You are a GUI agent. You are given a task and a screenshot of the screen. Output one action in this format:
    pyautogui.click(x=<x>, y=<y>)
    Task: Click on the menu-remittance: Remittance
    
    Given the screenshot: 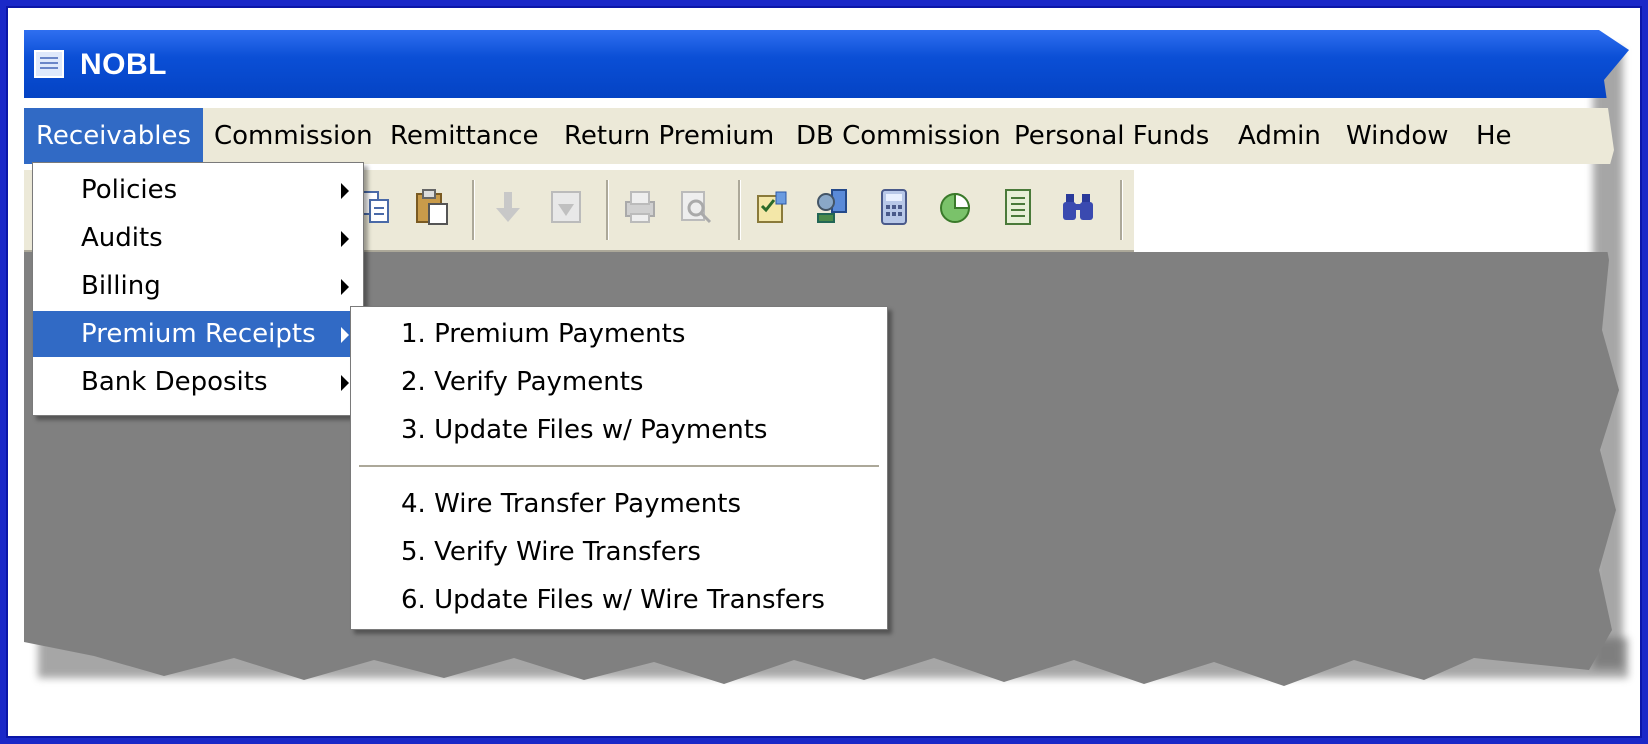 What is the action you would take?
    pyautogui.click(x=464, y=136)
    